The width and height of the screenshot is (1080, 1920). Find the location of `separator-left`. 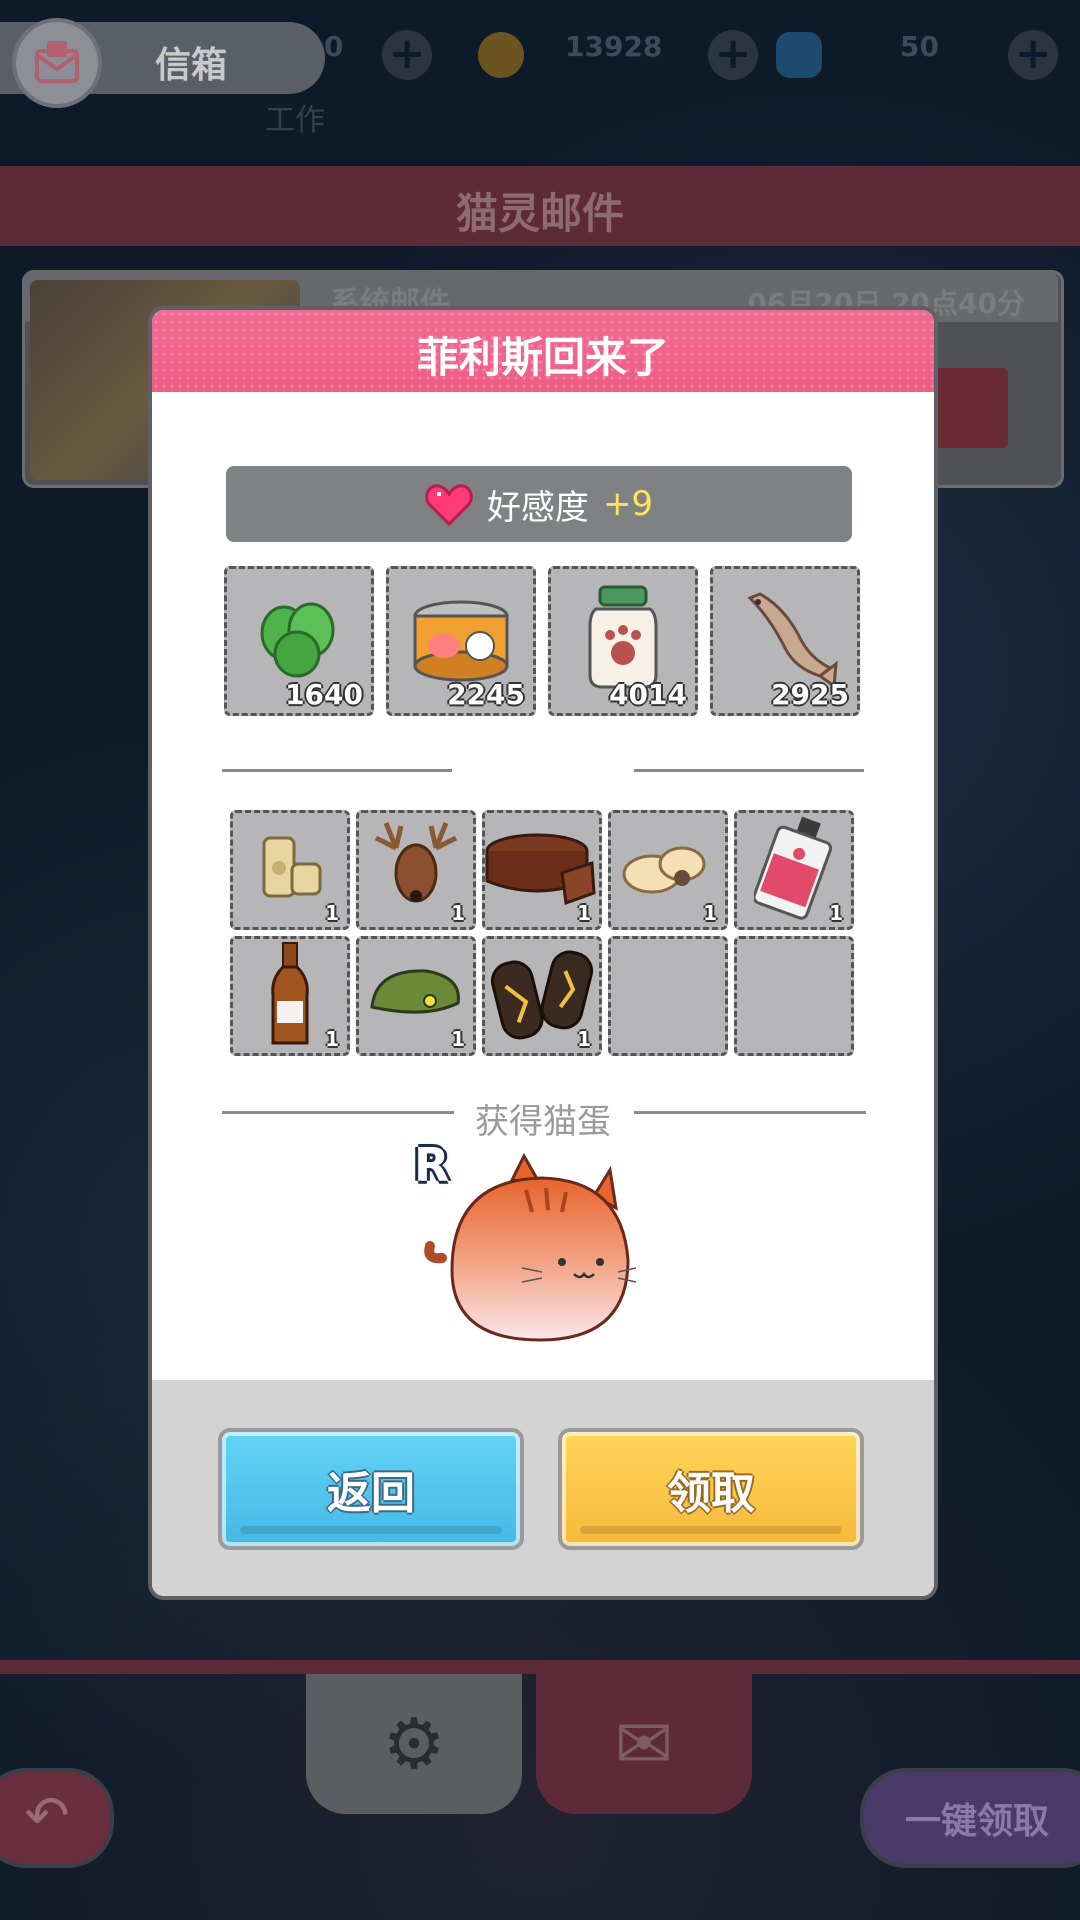

separator-left is located at coordinates (337, 770).